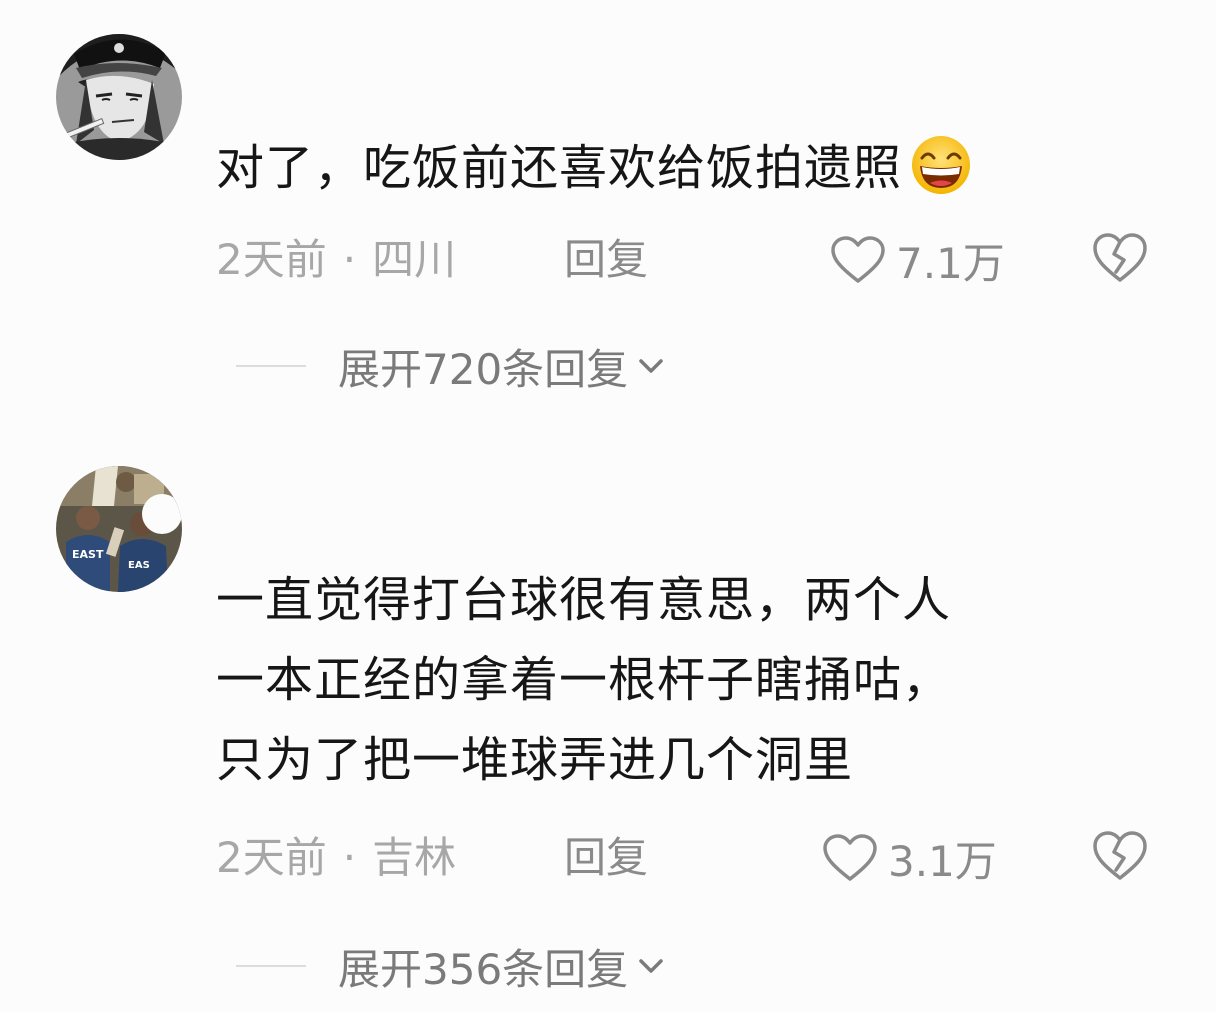 The height and width of the screenshot is (1012, 1216). I want to click on comment-text: 对了，吃饭前还喜欢给饭拍遗照, so click(696, 174).